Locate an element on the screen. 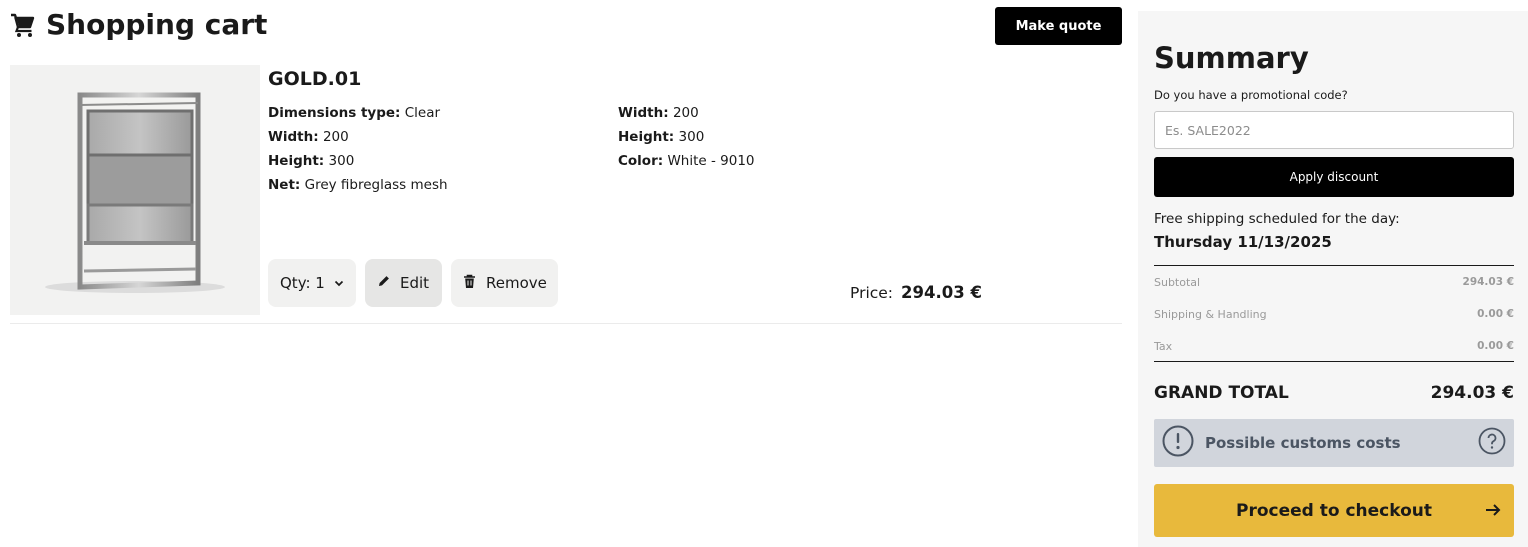 This screenshot has height=547, width=1528. arrow-right-icon is located at coordinates (1493, 512).